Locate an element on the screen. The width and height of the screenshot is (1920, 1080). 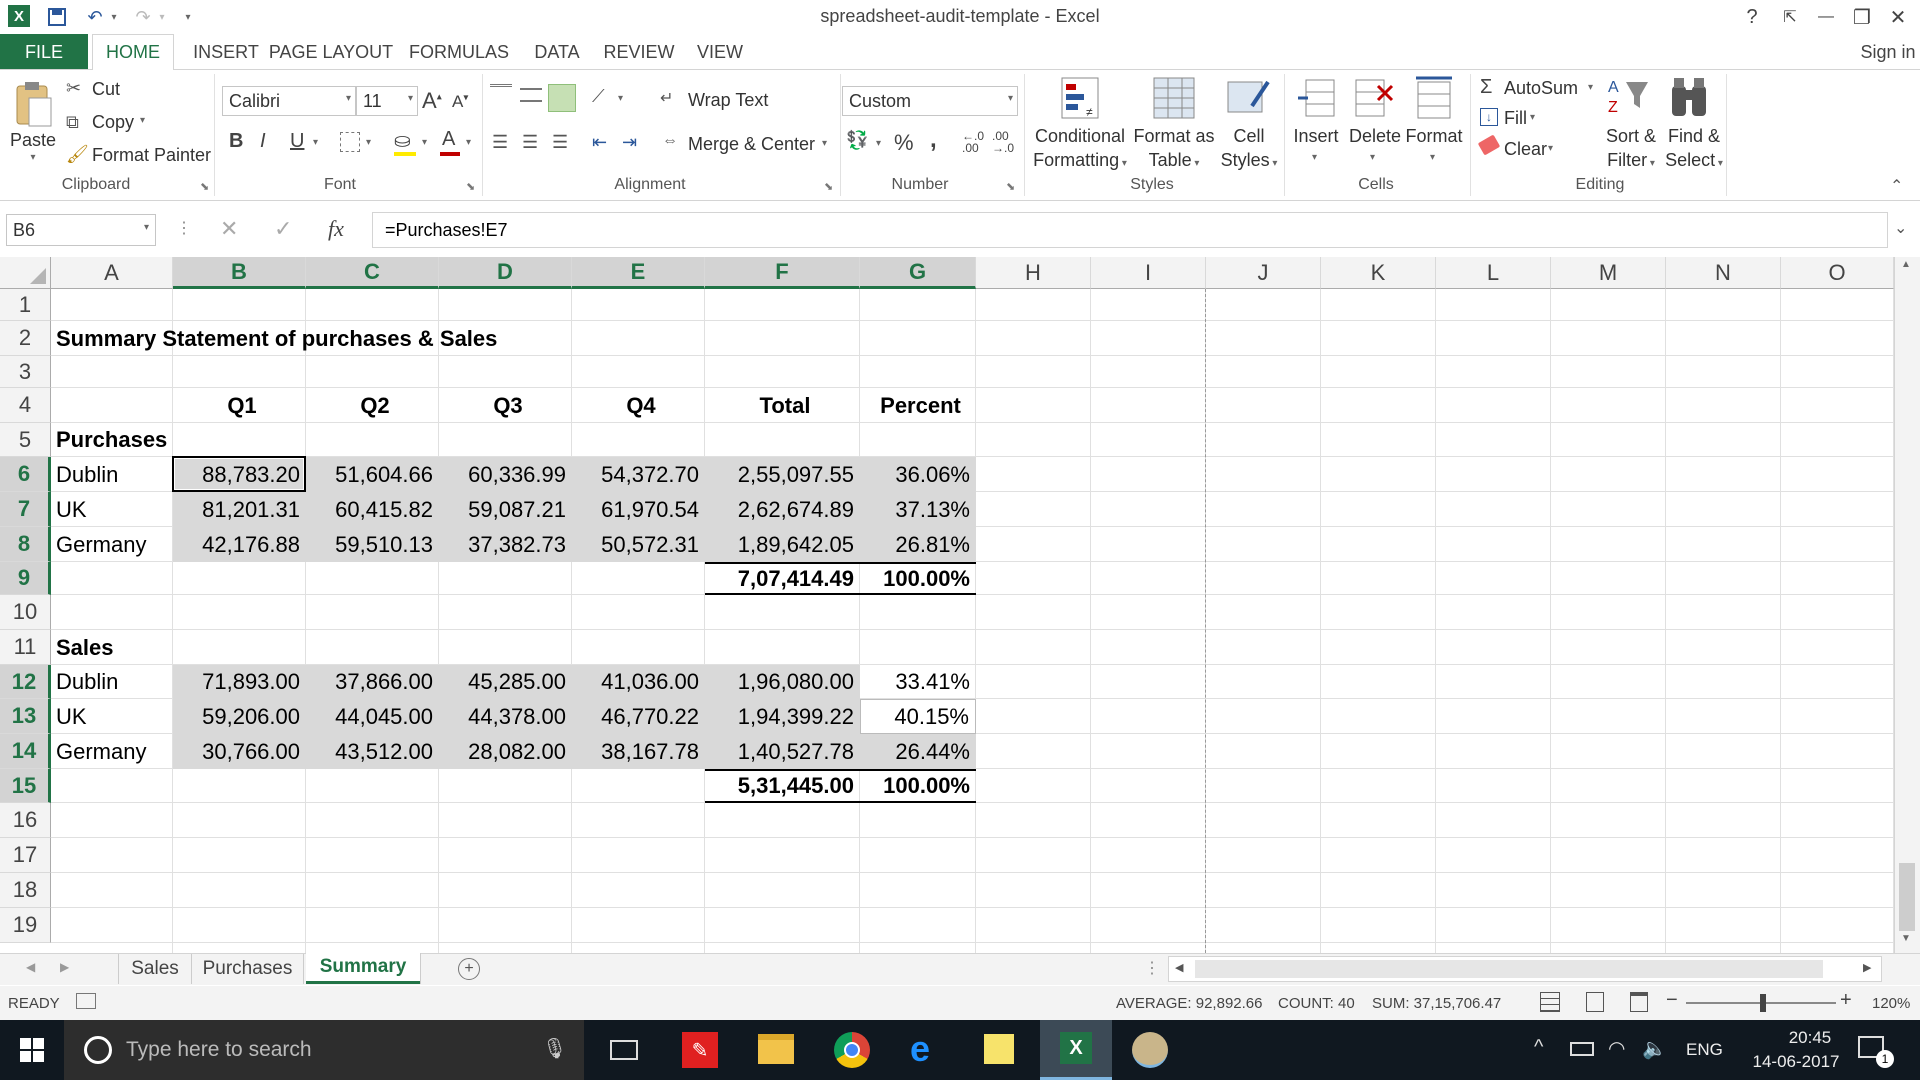
language-indicator: ENG is located at coordinates (1704, 1050).